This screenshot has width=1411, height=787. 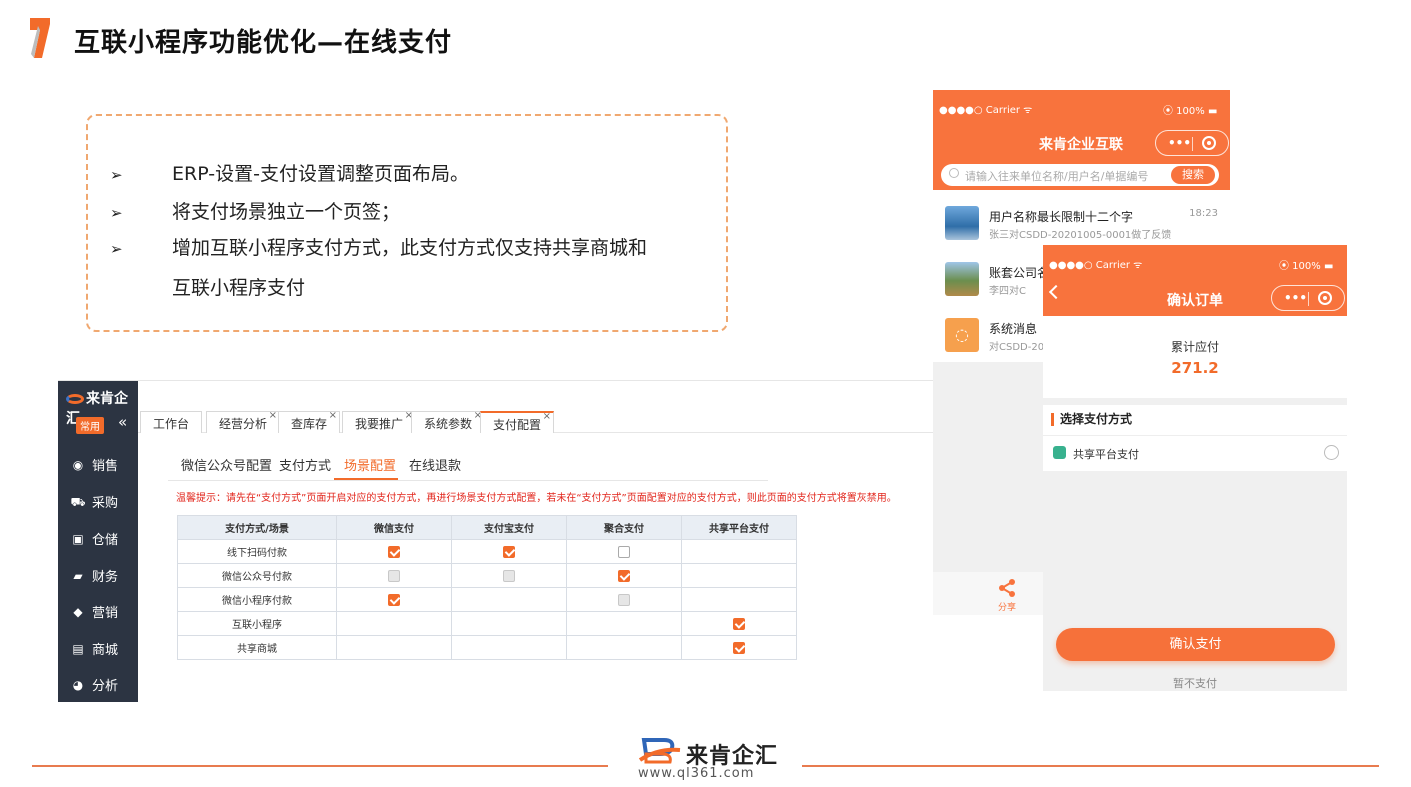 What do you see at coordinates (171, 422) in the screenshot?
I see `tab-workbench: 工作台` at bounding box center [171, 422].